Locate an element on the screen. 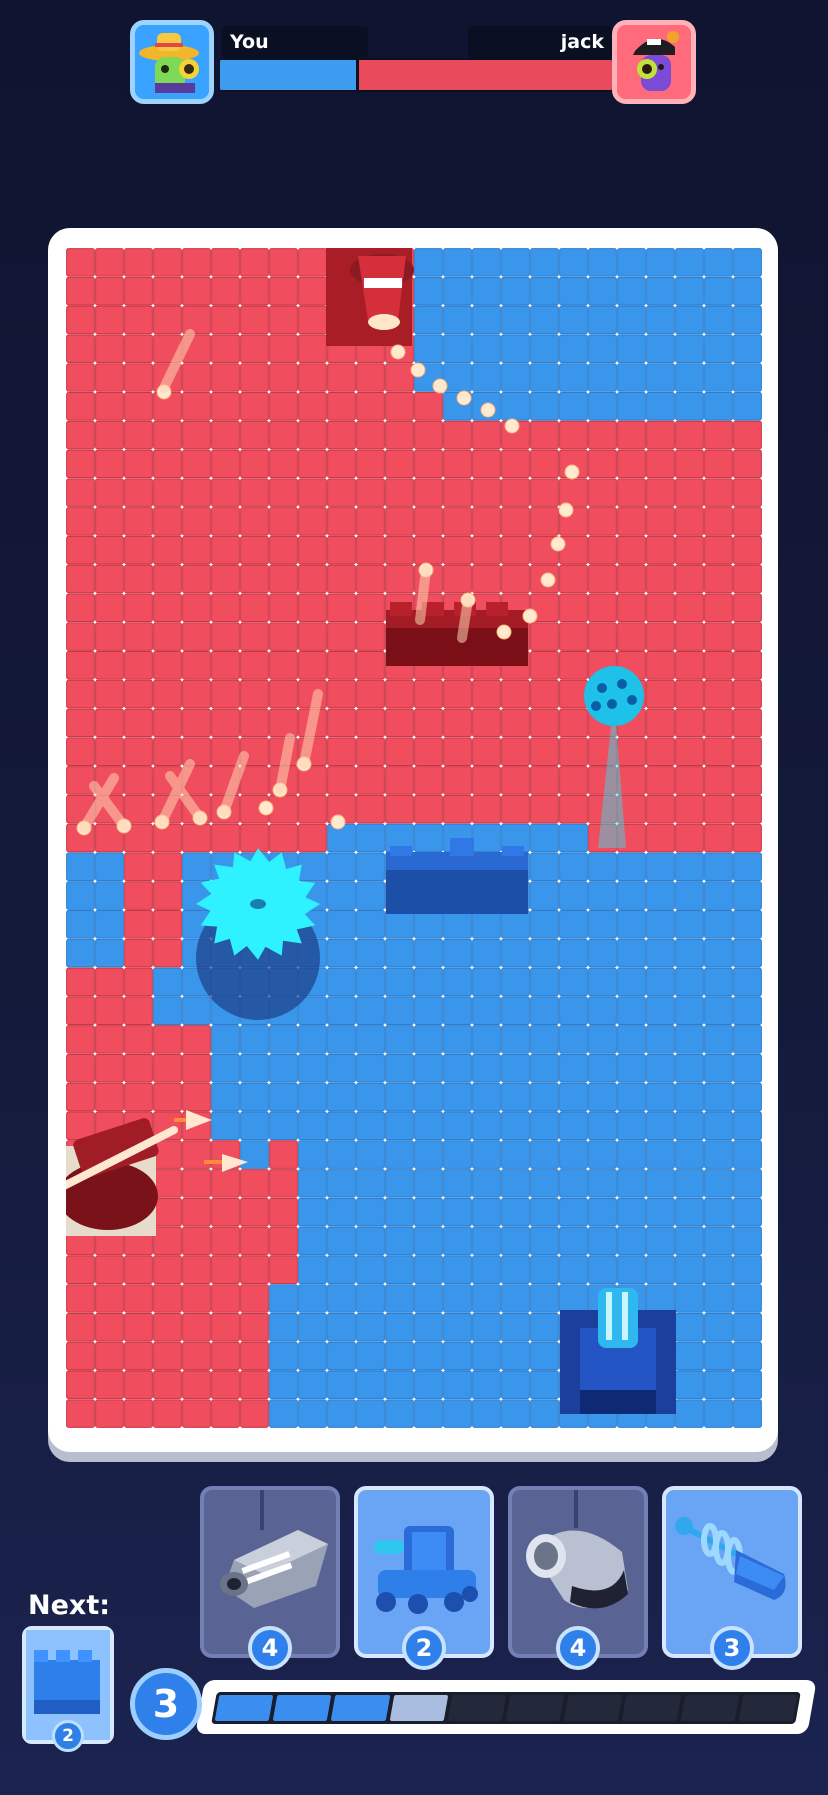 Image resolution: width=828 pixels, height=1795 pixels. projectile-streaks is located at coordinates (276, 581).